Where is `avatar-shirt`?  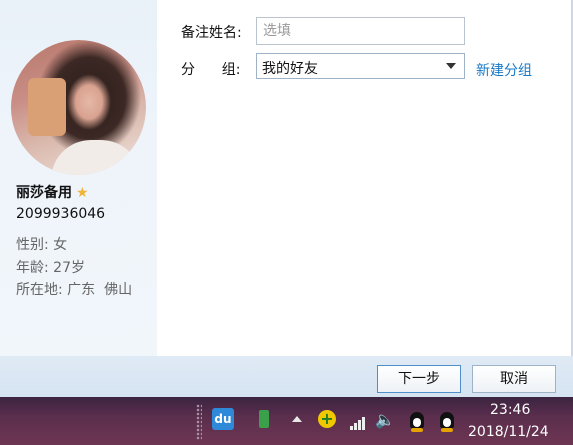 avatar-shirt is located at coordinates (96, 157).